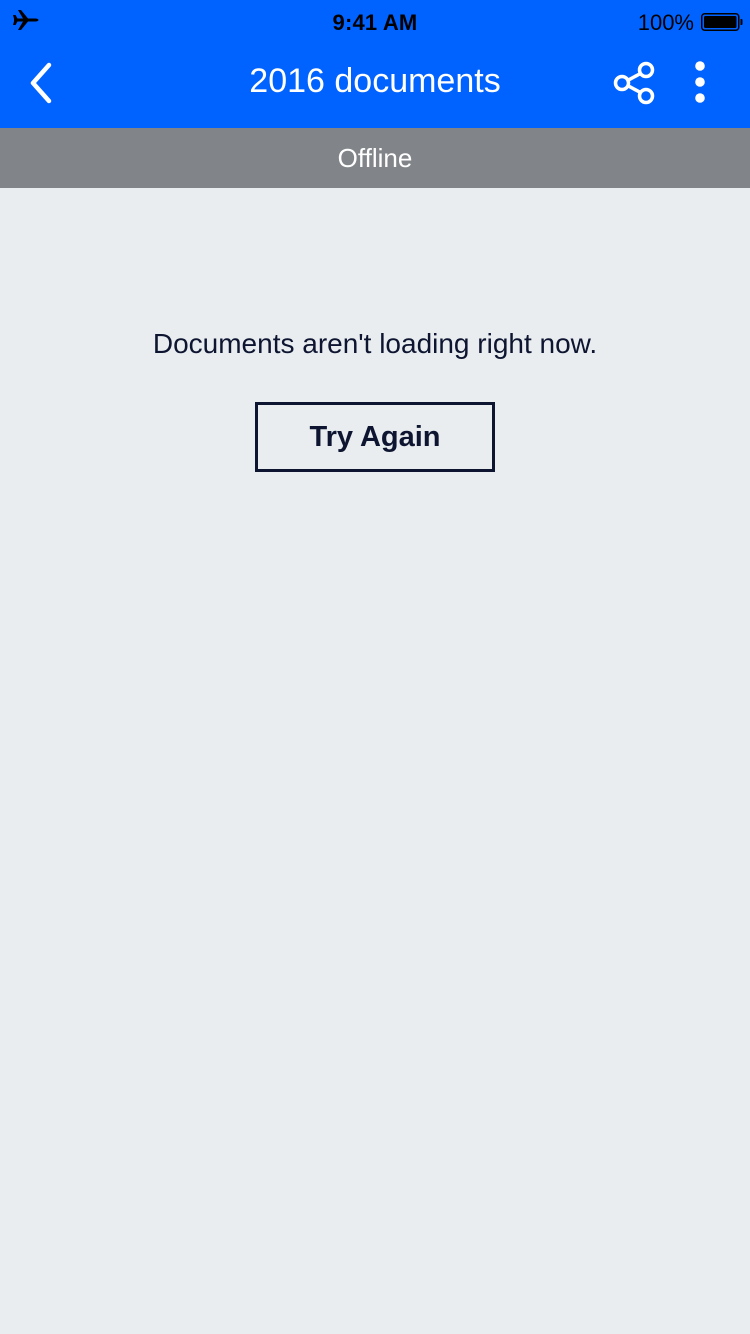  I want to click on more-vertical-icon, so click(700, 83).